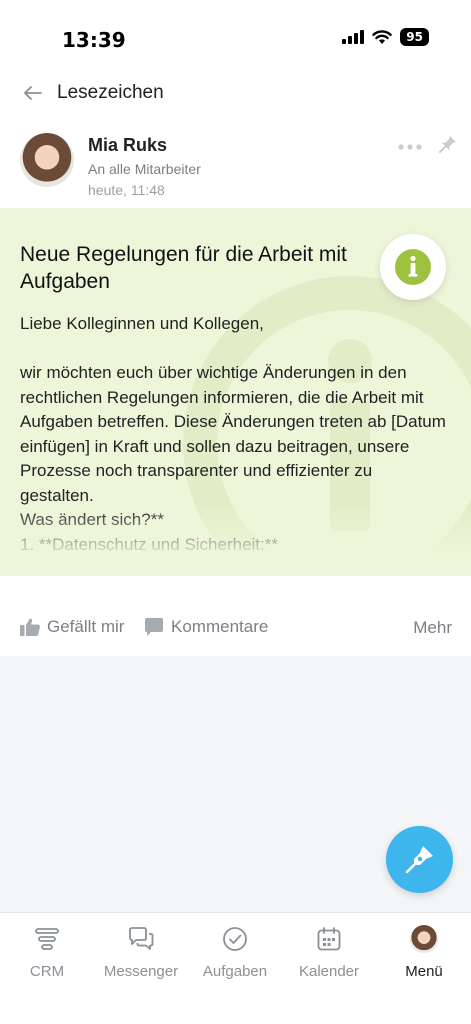 Image resolution: width=471 pixels, height=1024 pixels. What do you see at coordinates (410, 147) in the screenshot?
I see `more-options-icon` at bounding box center [410, 147].